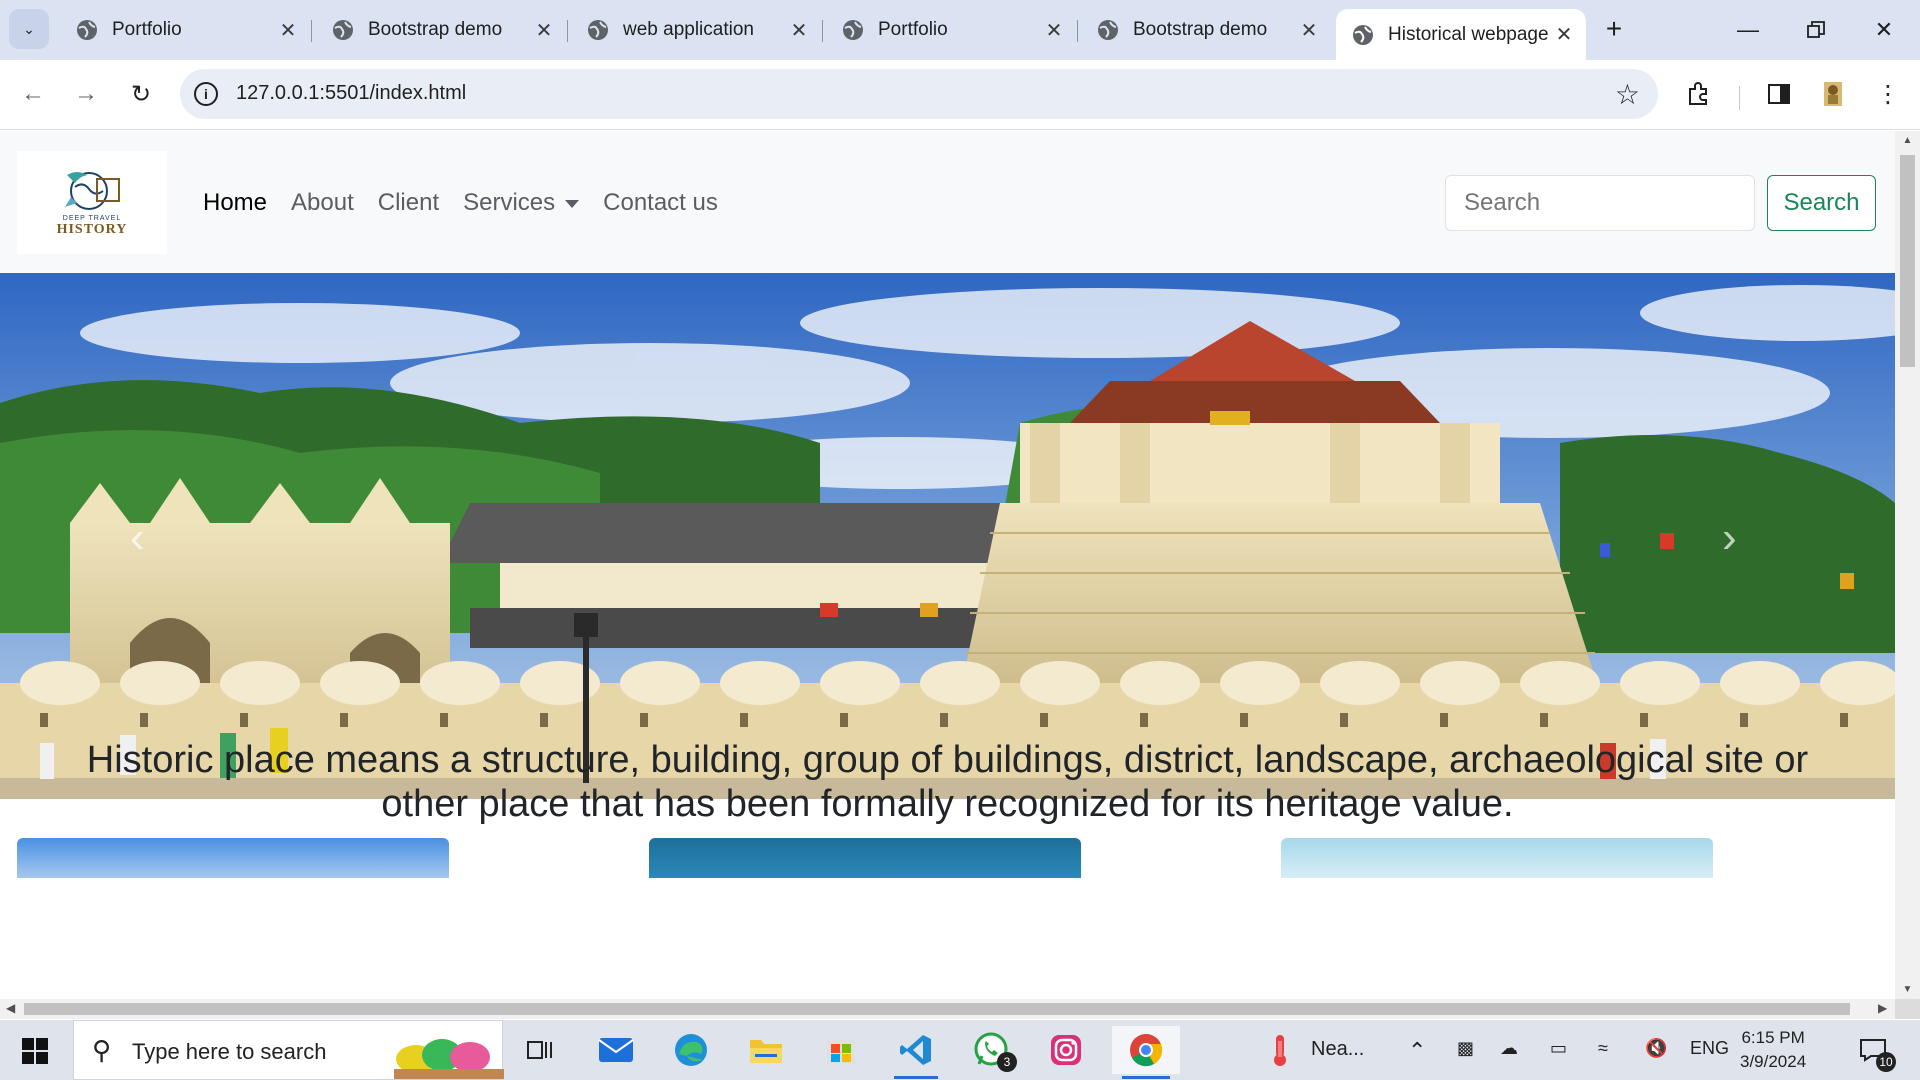  What do you see at coordinates (1709, 1048) in the screenshot?
I see `language-indicator: ENG` at bounding box center [1709, 1048].